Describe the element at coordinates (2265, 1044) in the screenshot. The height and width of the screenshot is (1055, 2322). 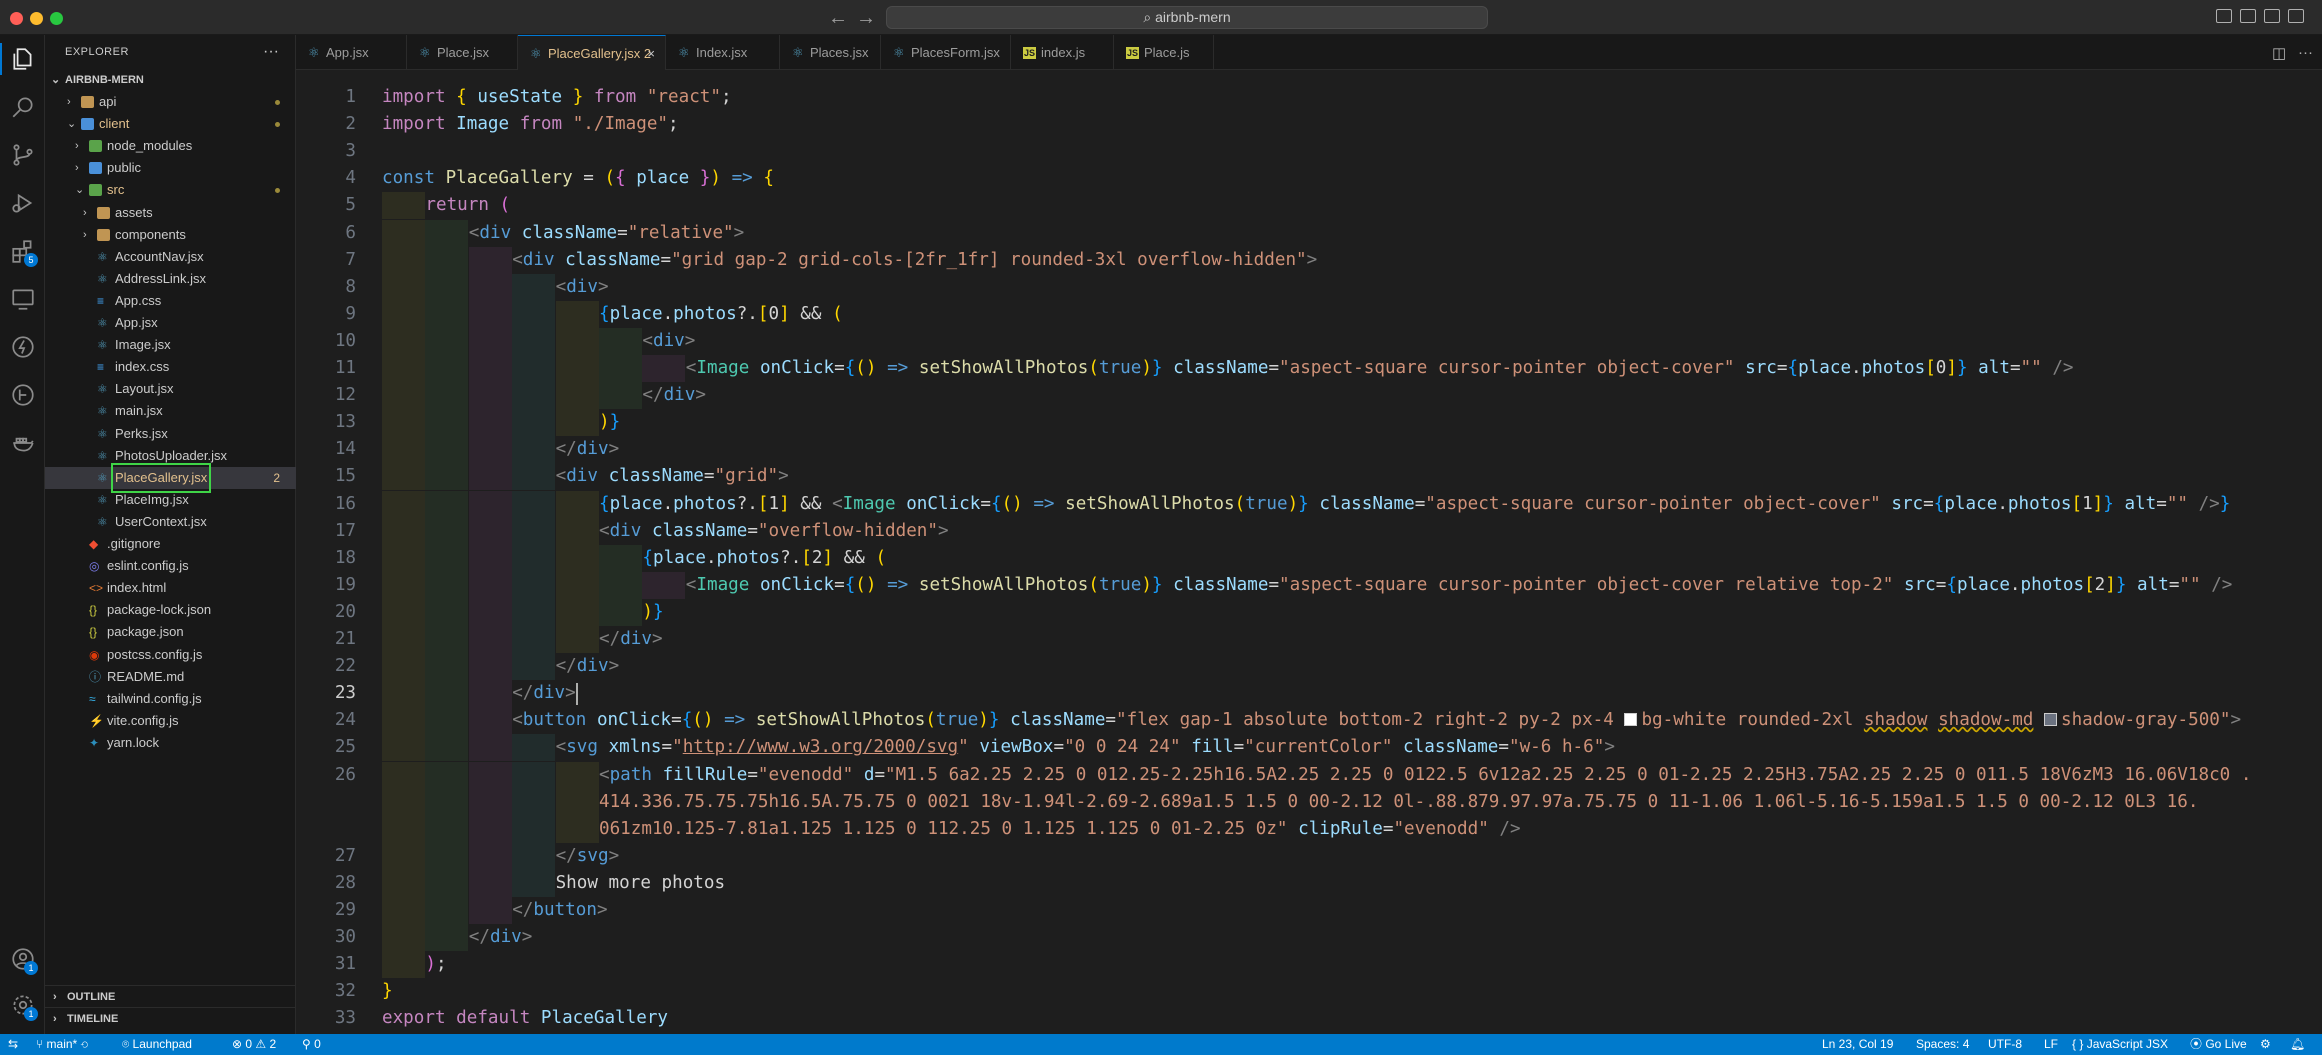
I see `copilot-icon: ⚙` at that location.